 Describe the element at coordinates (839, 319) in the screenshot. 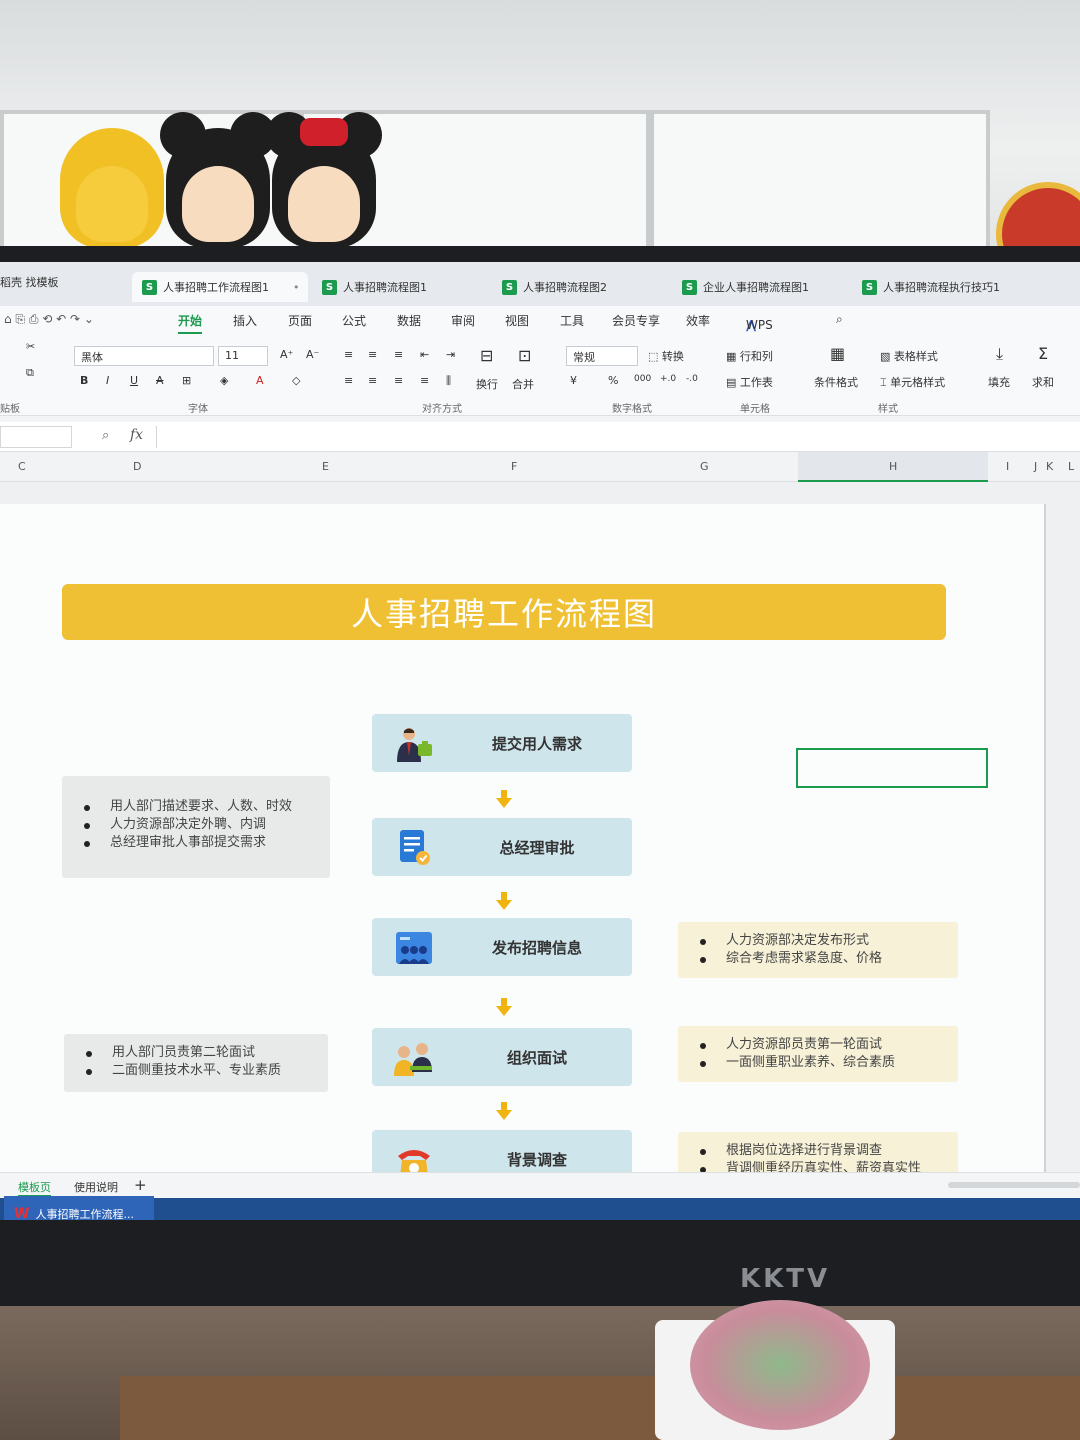

I see `search-icon: ⌕` at that location.